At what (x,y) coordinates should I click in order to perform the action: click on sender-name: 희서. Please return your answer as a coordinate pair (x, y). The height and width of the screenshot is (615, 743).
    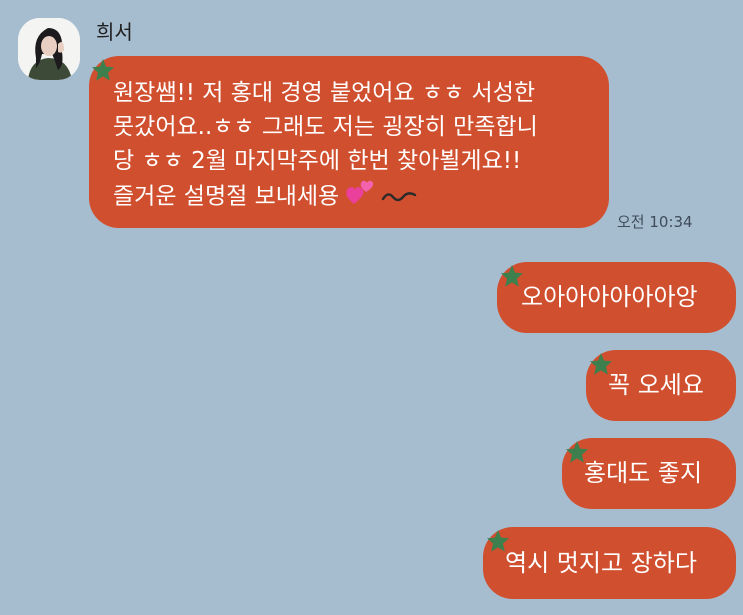
    Looking at the image, I should click on (114, 32).